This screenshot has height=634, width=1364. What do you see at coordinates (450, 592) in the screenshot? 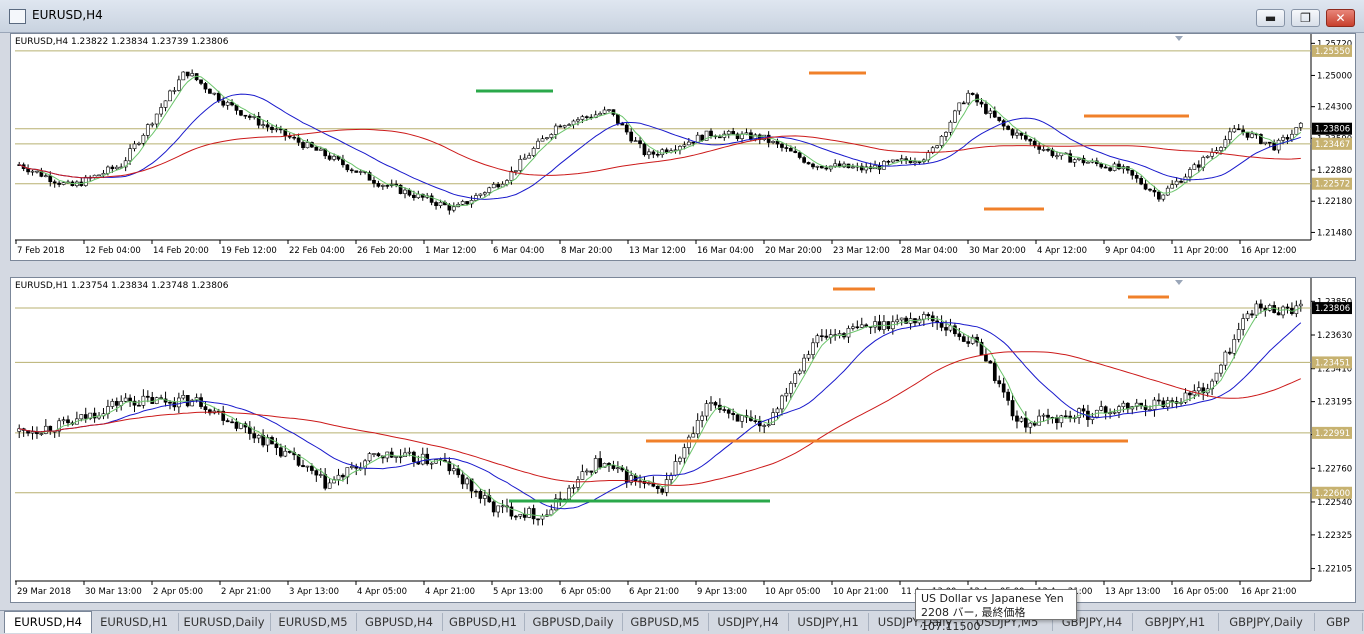
I see `time-tick-label: 4 Apr 21:00` at bounding box center [450, 592].